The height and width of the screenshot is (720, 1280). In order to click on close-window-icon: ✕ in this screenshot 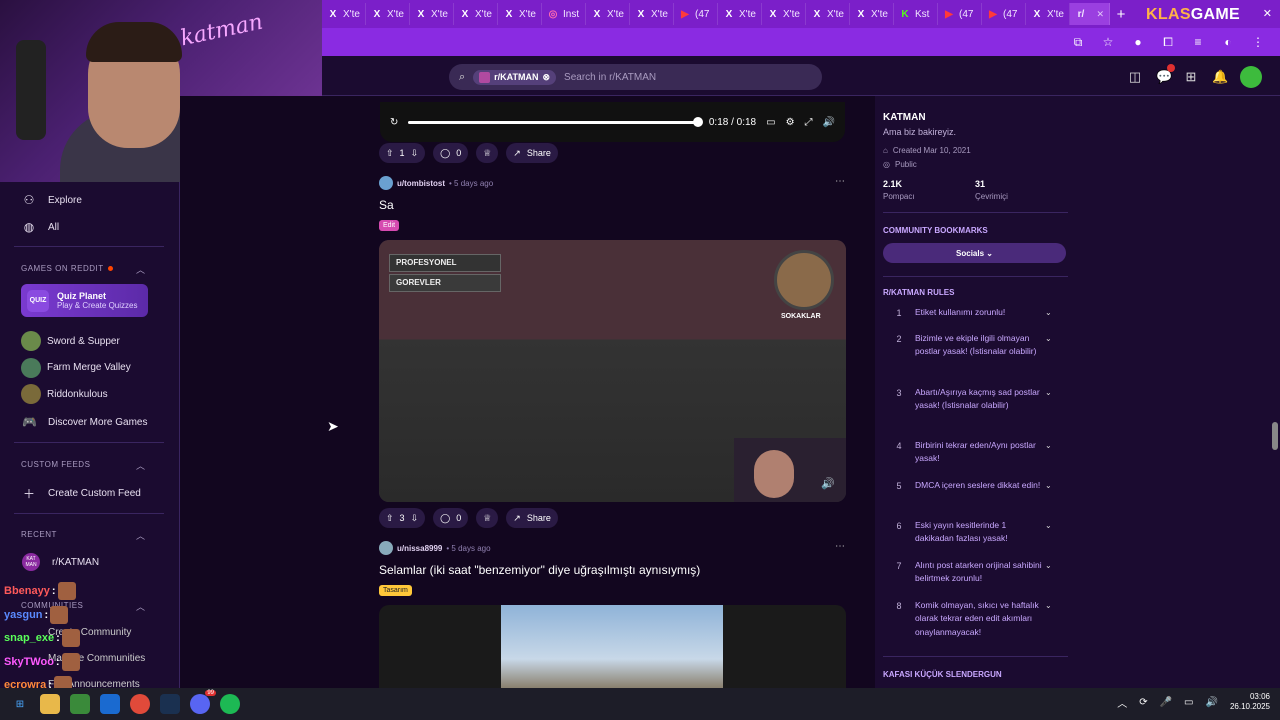, I will do `click(1267, 13)`.